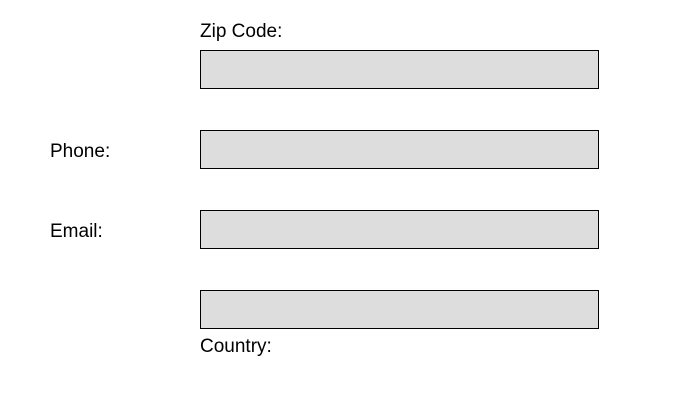 The image size is (700, 400). I want to click on phone-input, so click(399, 149).